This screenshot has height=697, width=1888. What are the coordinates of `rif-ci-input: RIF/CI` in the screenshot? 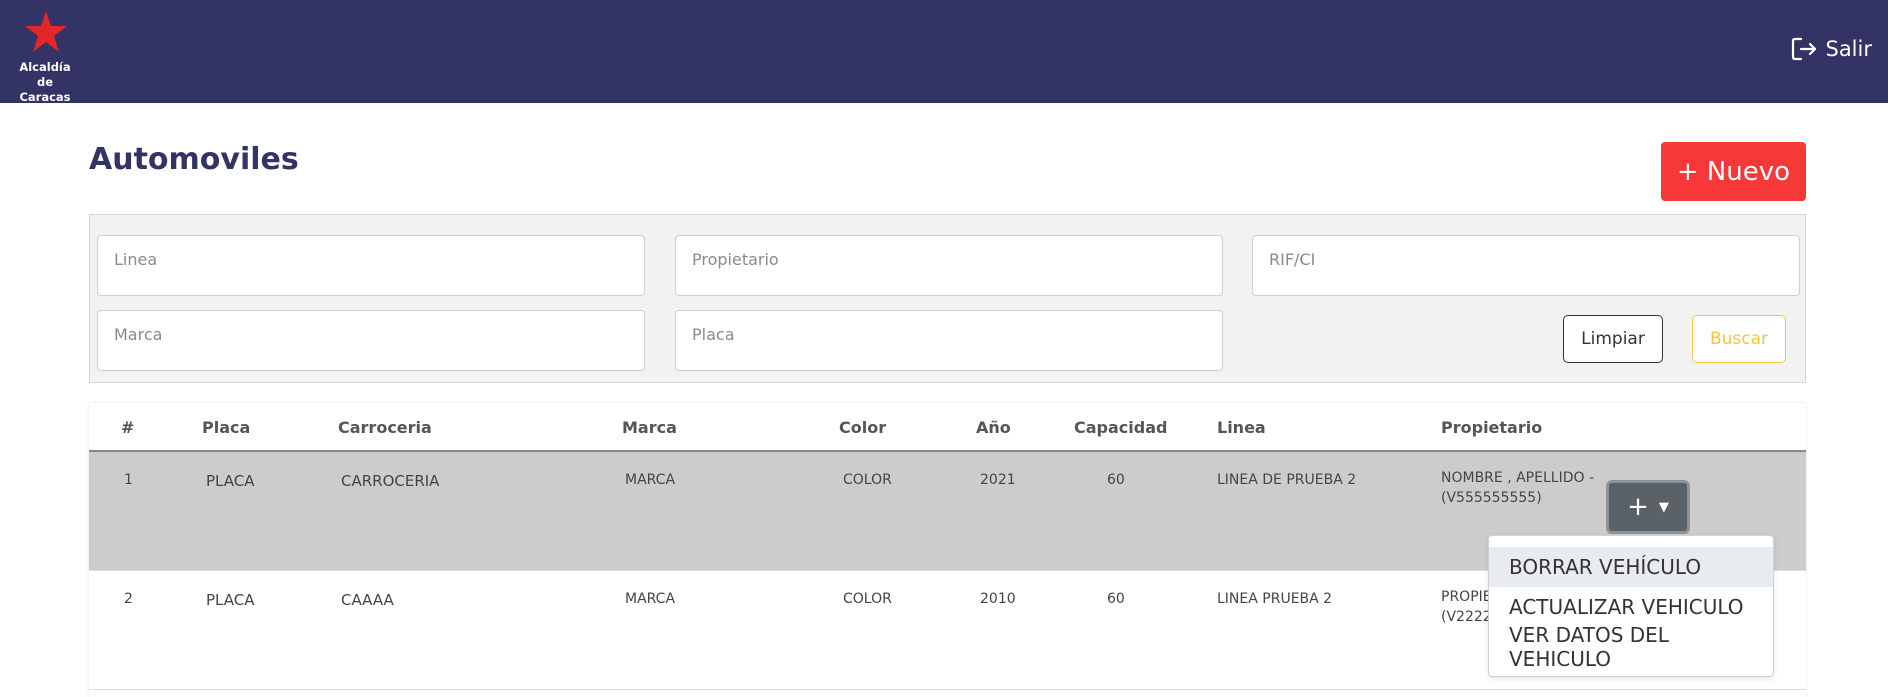 It's located at (1526, 265).